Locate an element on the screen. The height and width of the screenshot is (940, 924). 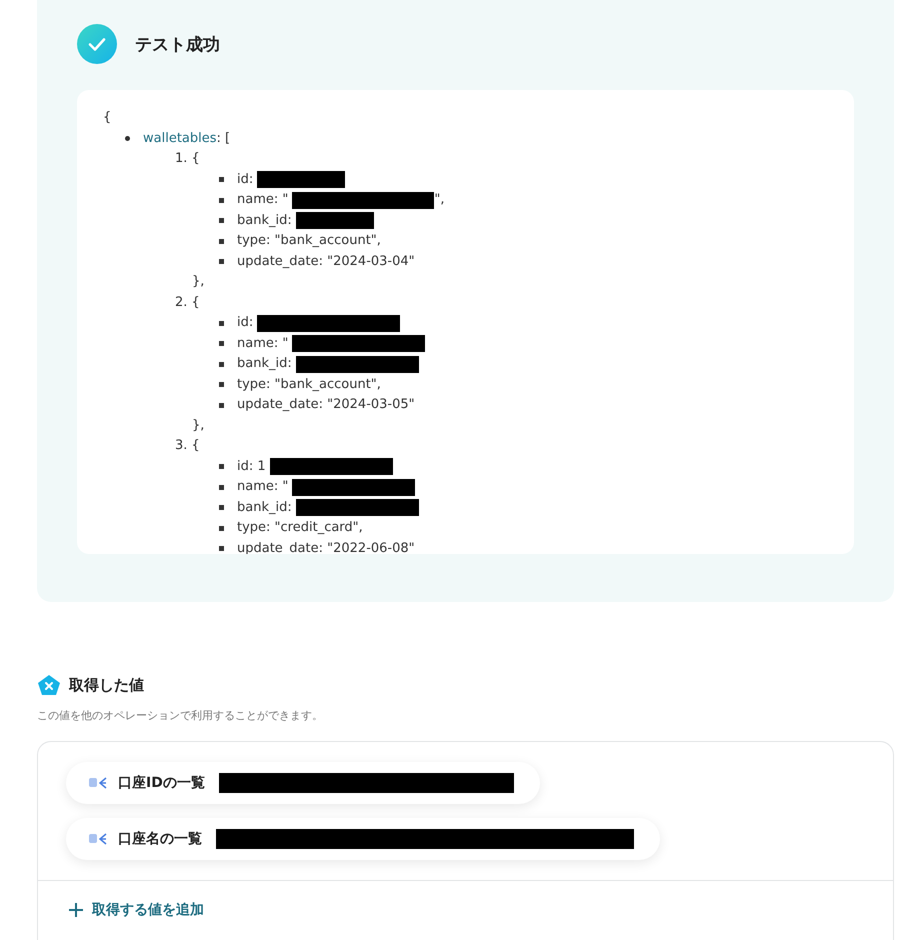
add-value-button: 取得する値を追加 is located at coordinates (136, 910).